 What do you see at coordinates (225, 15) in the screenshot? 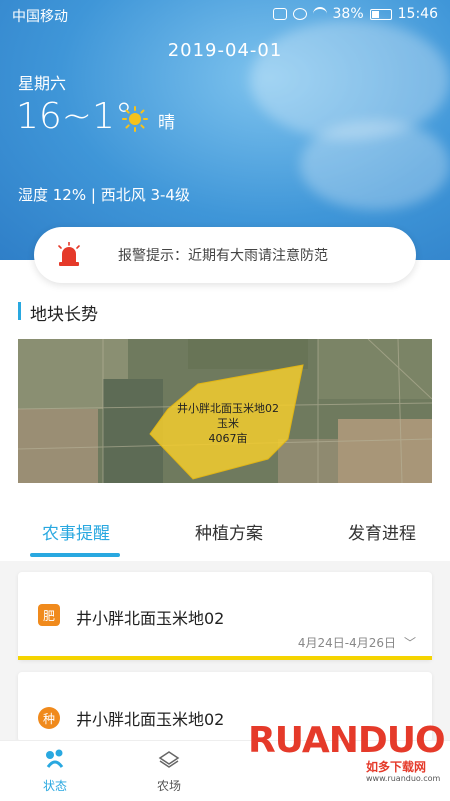
I see `status-bar: 中国移动 38% 15:46` at bounding box center [225, 15].